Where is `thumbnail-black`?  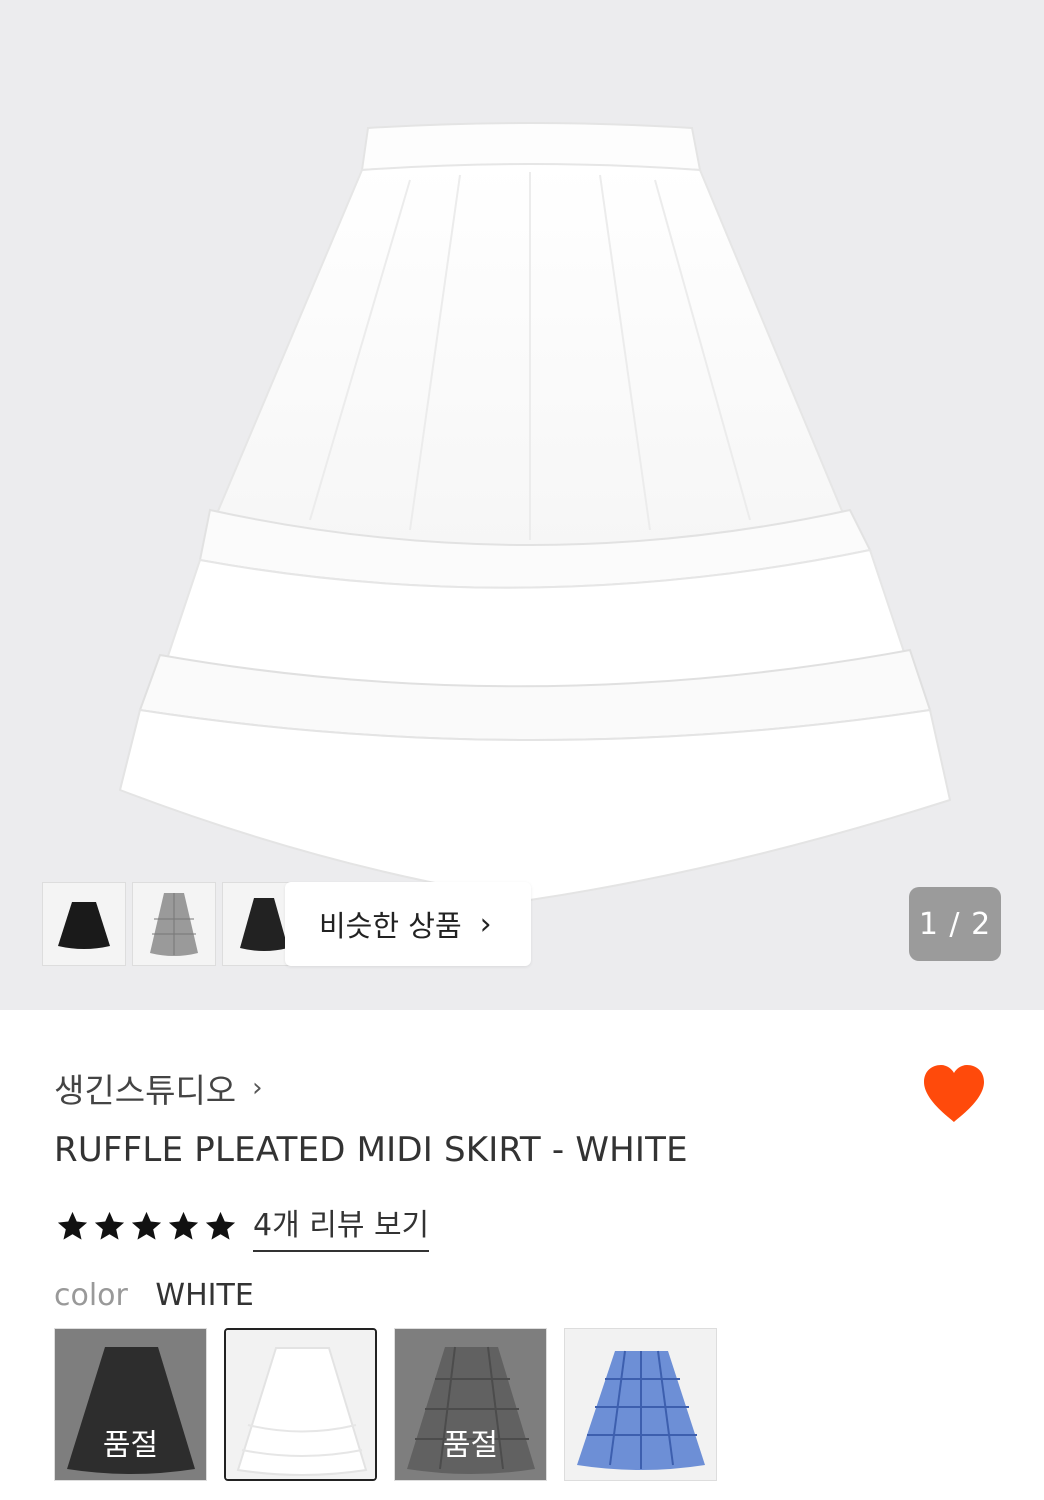 thumbnail-black is located at coordinates (84, 924).